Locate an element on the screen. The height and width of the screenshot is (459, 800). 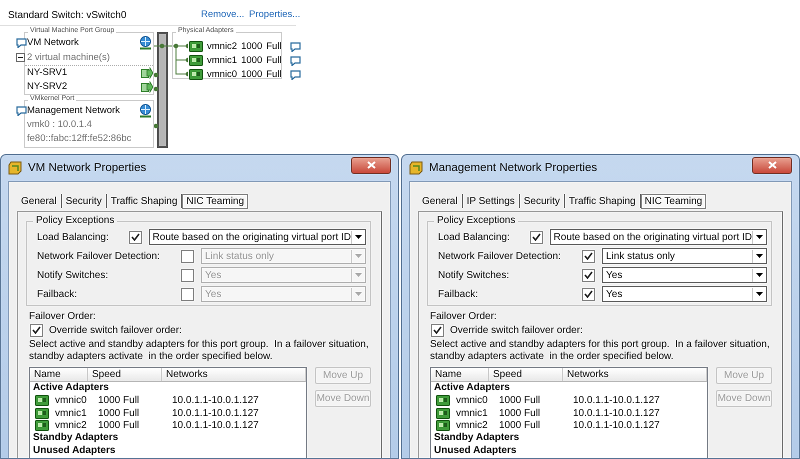
port-detail: vmk0 : 10.0.1.4 is located at coordinates (59, 124).